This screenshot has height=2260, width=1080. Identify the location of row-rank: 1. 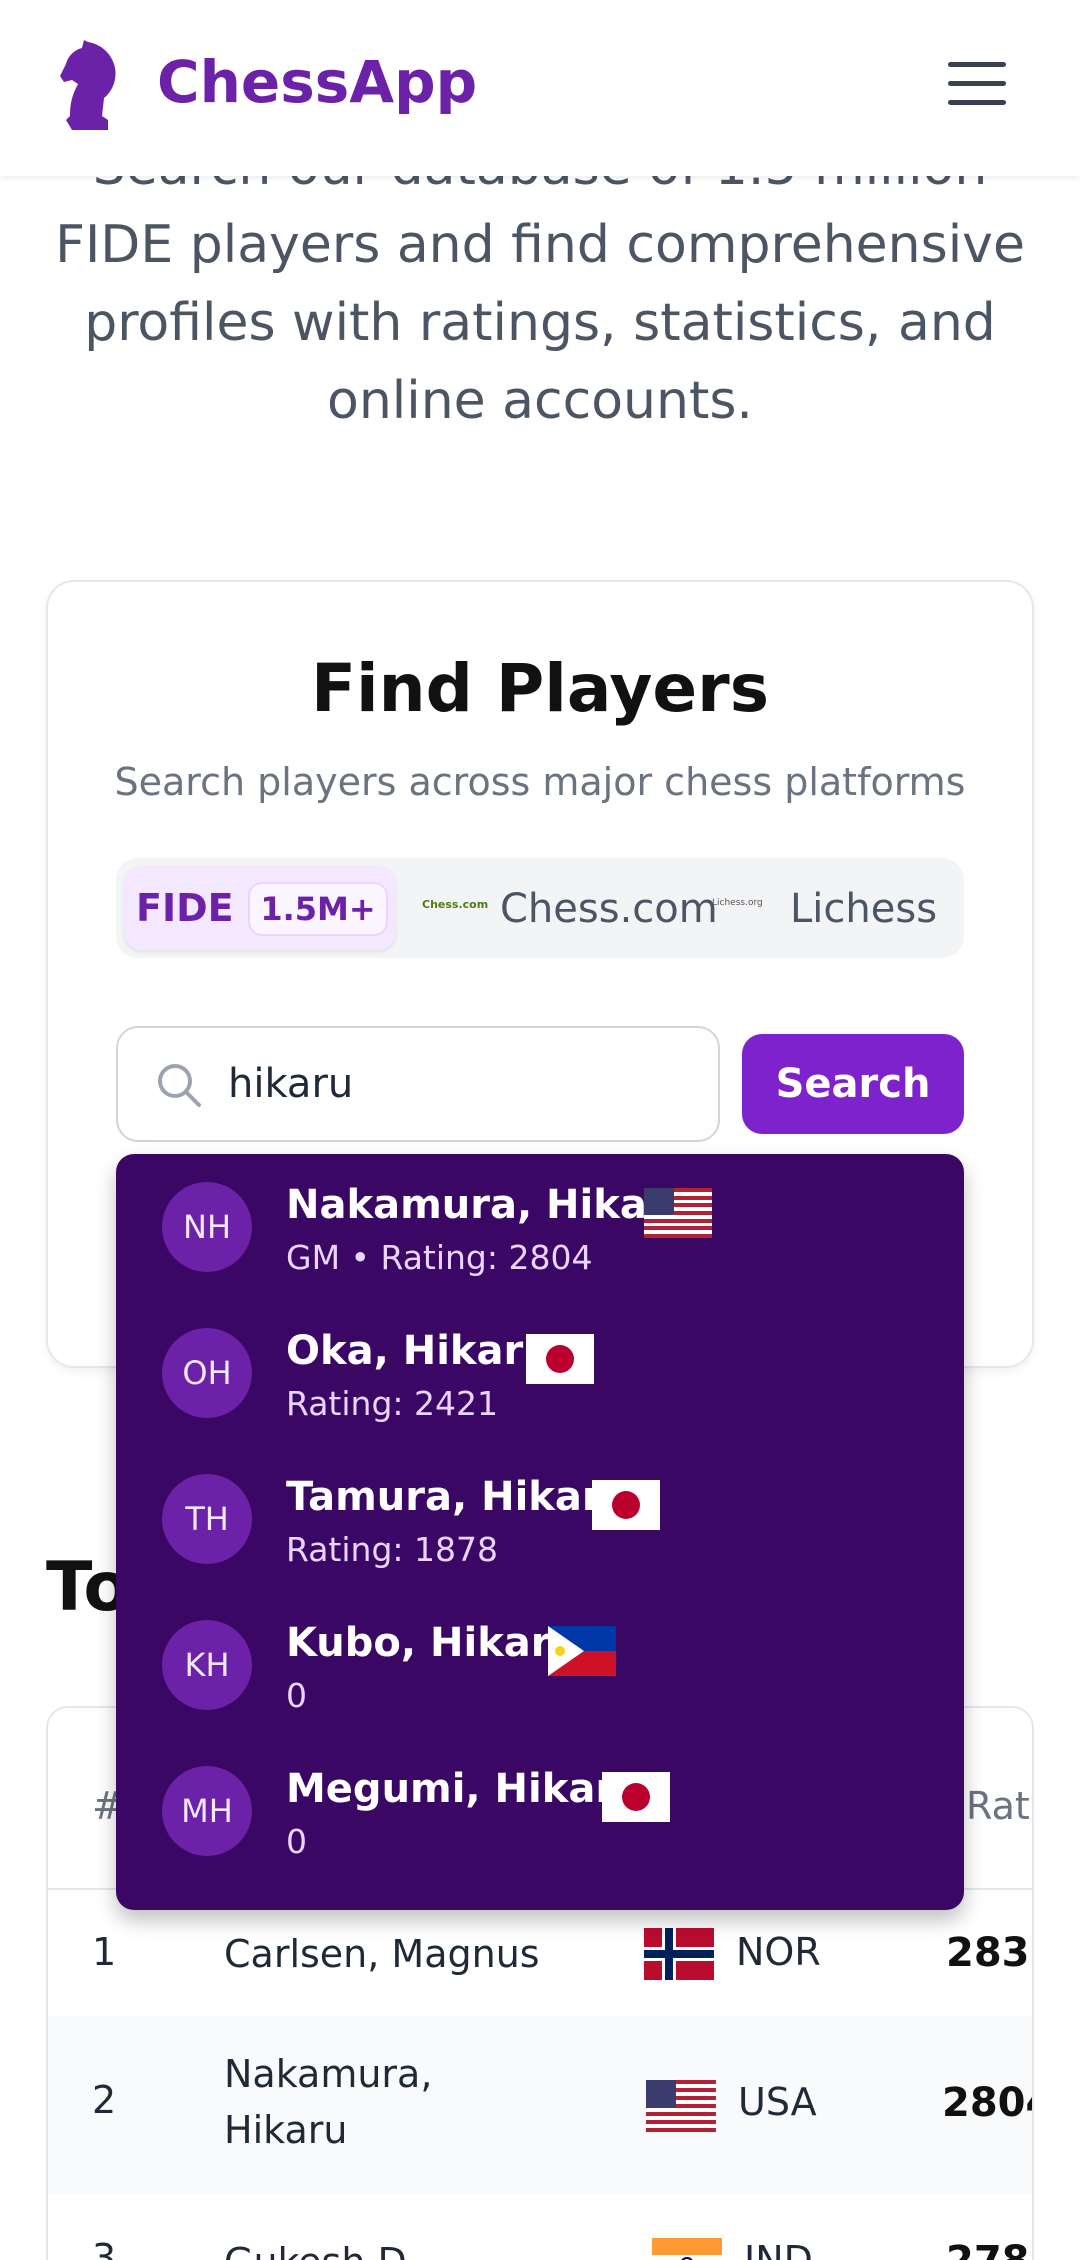
(104, 1952).